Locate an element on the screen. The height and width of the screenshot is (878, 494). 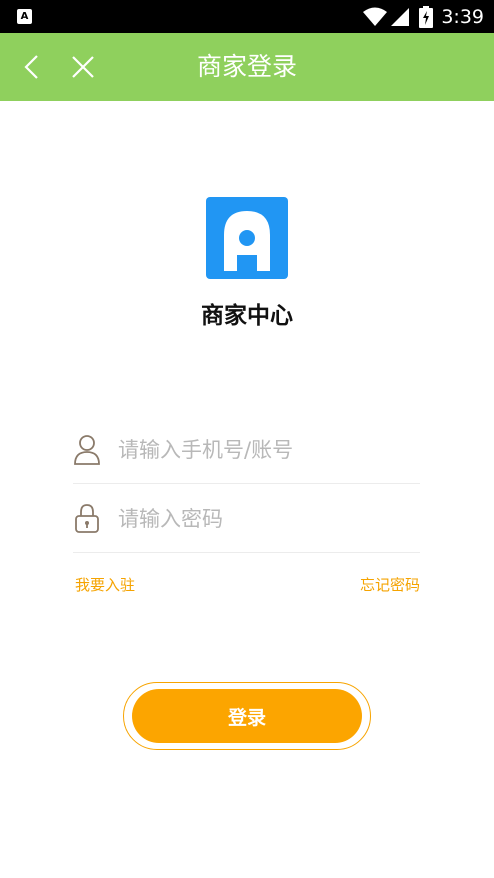
password-input is located at coordinates (268, 519).